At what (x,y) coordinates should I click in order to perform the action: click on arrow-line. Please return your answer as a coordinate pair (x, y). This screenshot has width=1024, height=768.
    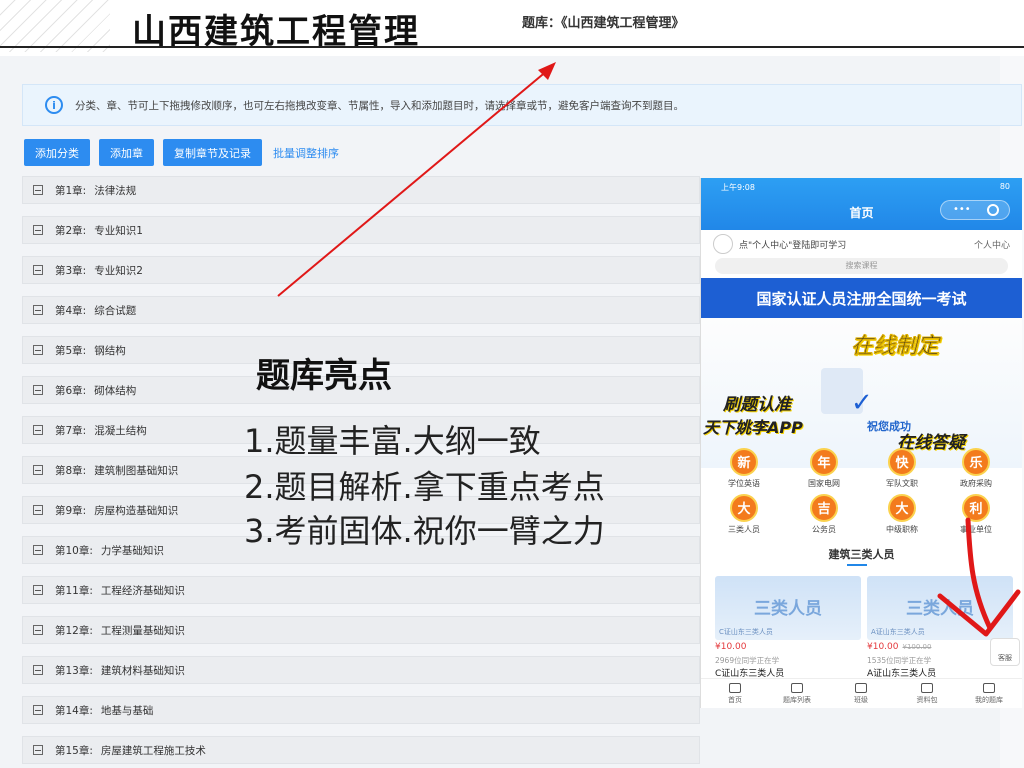
    Looking at the image, I should click on (413, 183).